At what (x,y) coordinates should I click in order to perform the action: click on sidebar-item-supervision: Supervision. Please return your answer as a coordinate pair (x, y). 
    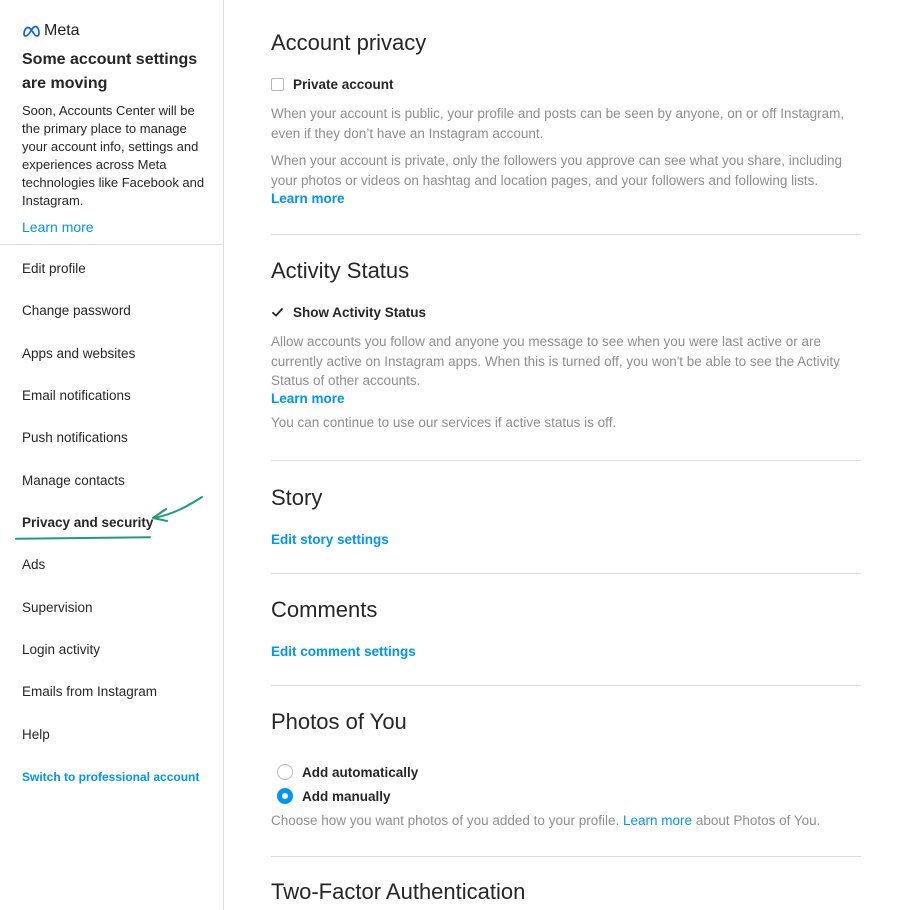
    Looking at the image, I should click on (57, 607).